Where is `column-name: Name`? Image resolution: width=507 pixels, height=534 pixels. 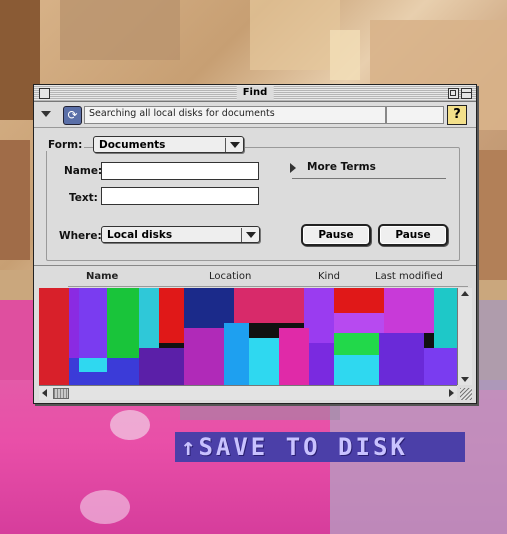
column-name: Name is located at coordinates (102, 276).